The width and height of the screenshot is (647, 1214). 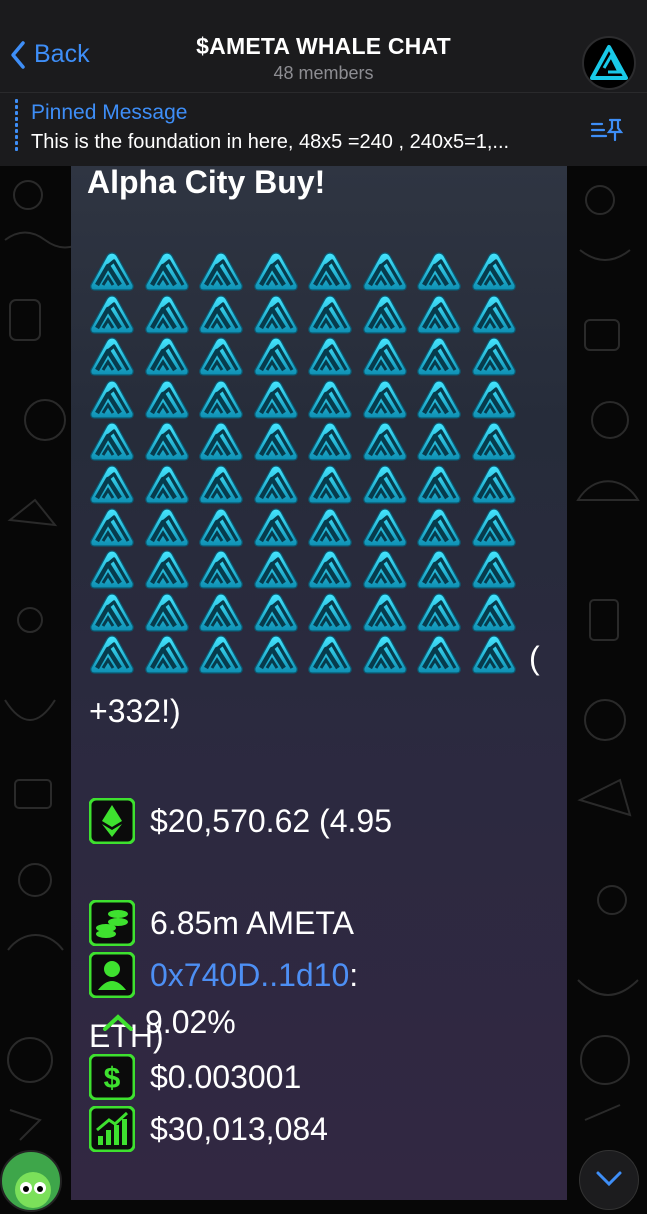 What do you see at coordinates (118, 1022) in the screenshot?
I see `up-arrow-icon` at bounding box center [118, 1022].